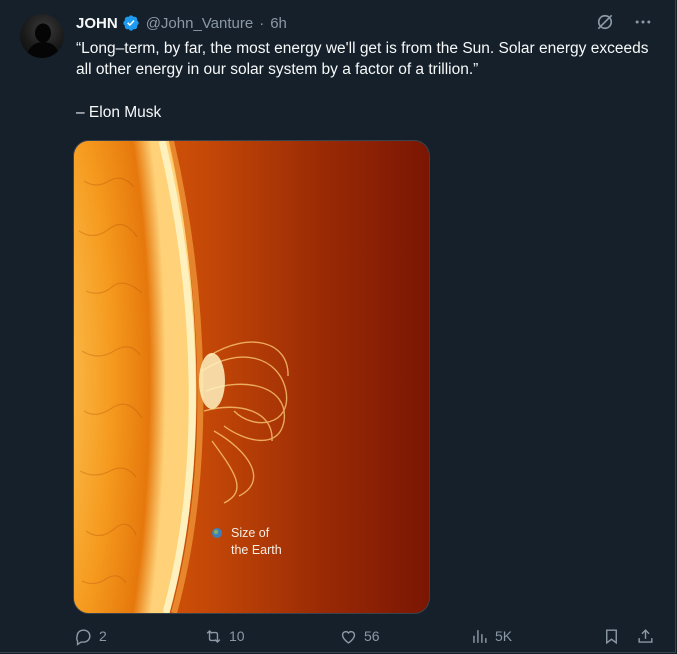 The image size is (677, 654). I want to click on reply-count: 2, so click(103, 636).